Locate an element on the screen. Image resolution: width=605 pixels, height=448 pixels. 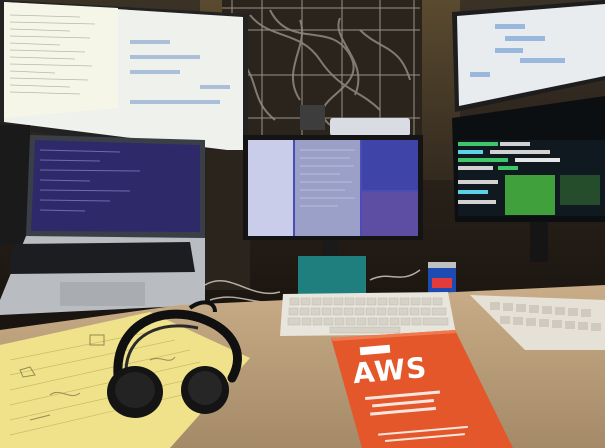
mechanical-keyboard is located at coordinates (368, 314).